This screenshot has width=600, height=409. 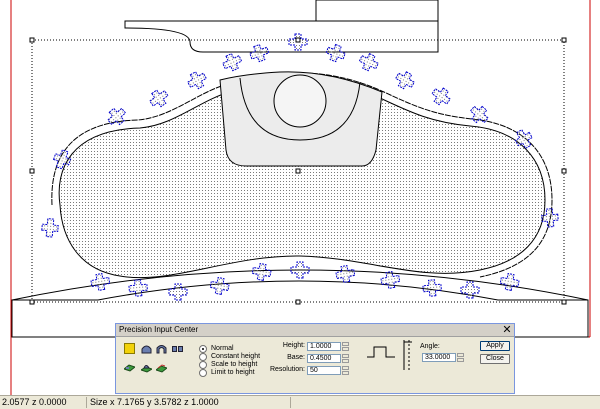 I want to click on handle-tl, so click(x=32, y=40).